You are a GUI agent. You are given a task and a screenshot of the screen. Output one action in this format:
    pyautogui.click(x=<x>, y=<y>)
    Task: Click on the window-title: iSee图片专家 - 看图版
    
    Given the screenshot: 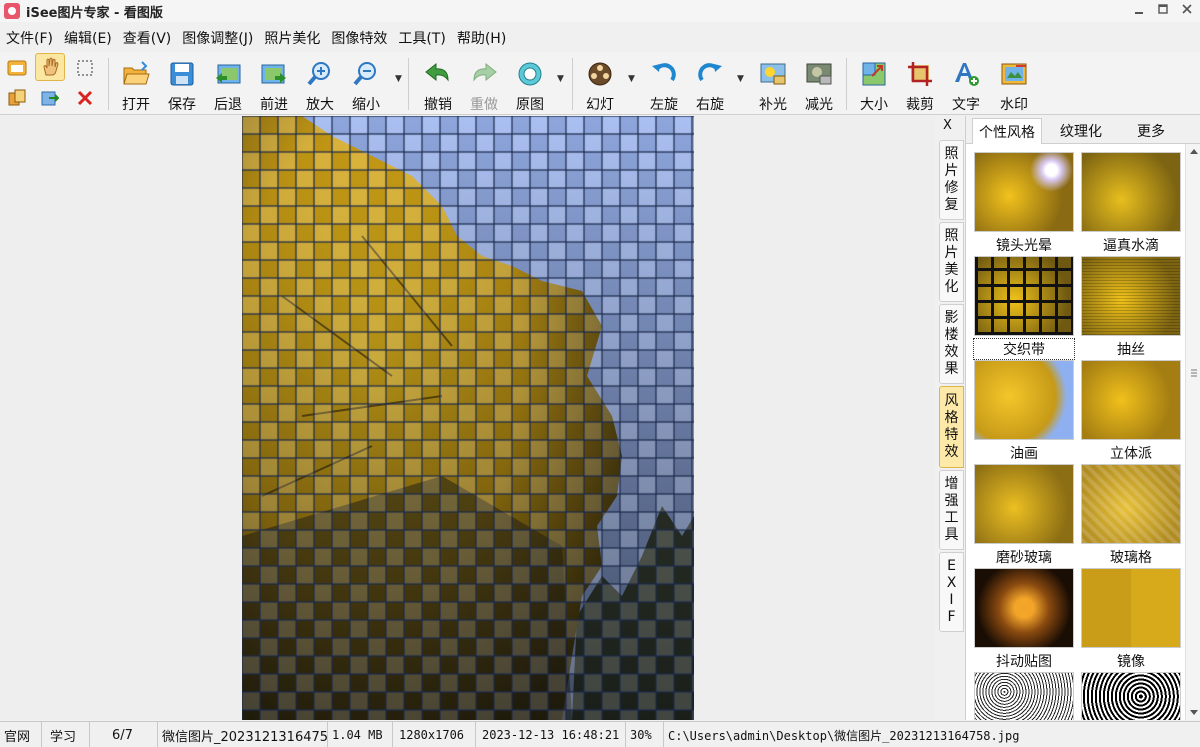 What is the action you would take?
    pyautogui.click(x=94, y=13)
    